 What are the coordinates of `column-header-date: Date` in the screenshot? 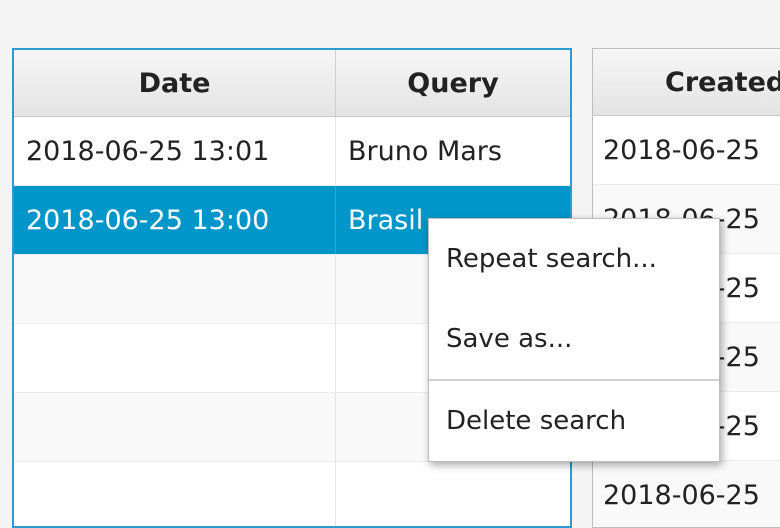 It's located at (175, 83).